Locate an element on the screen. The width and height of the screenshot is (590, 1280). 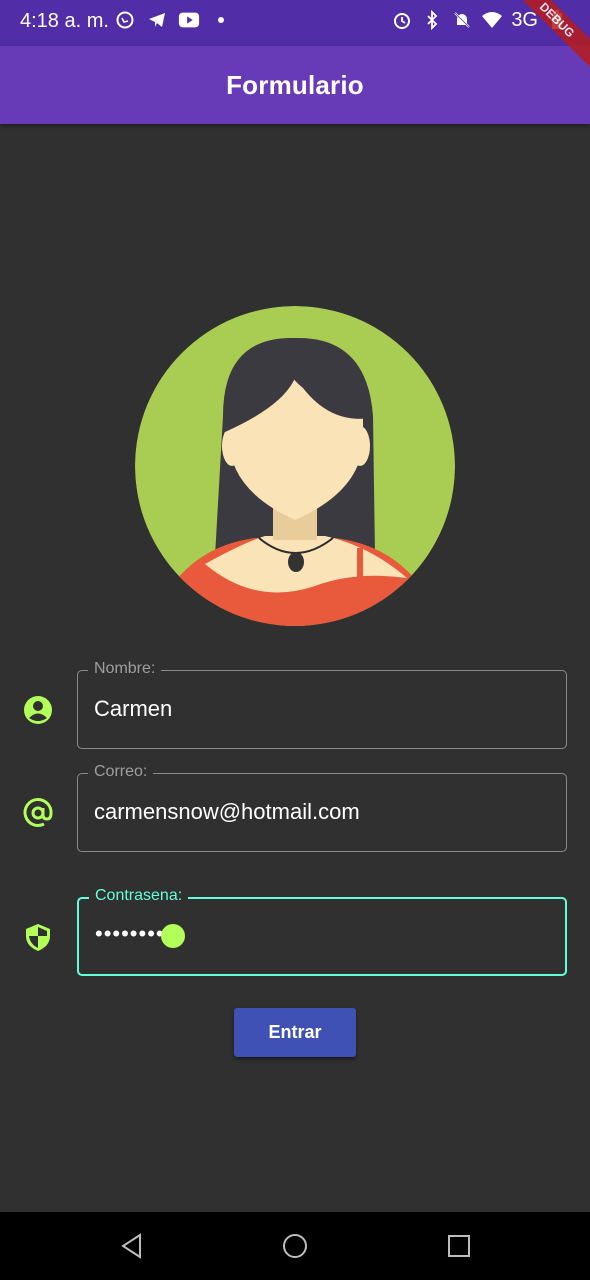
wifi-icon is located at coordinates (492, 20).